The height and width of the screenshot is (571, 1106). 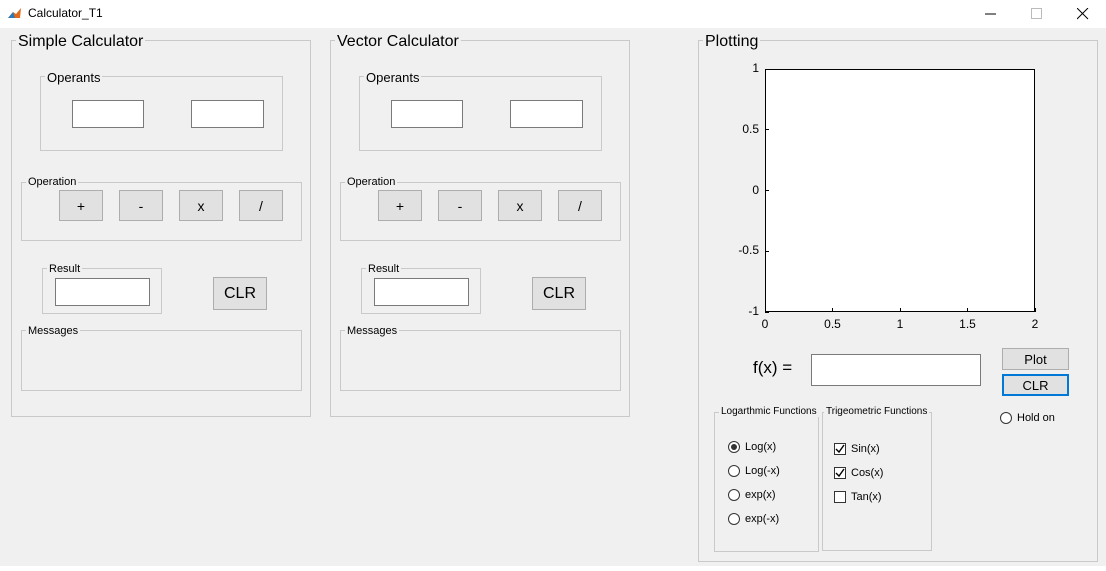 What do you see at coordinates (520, 205) in the screenshot?
I see `vector-multiply-button: x` at bounding box center [520, 205].